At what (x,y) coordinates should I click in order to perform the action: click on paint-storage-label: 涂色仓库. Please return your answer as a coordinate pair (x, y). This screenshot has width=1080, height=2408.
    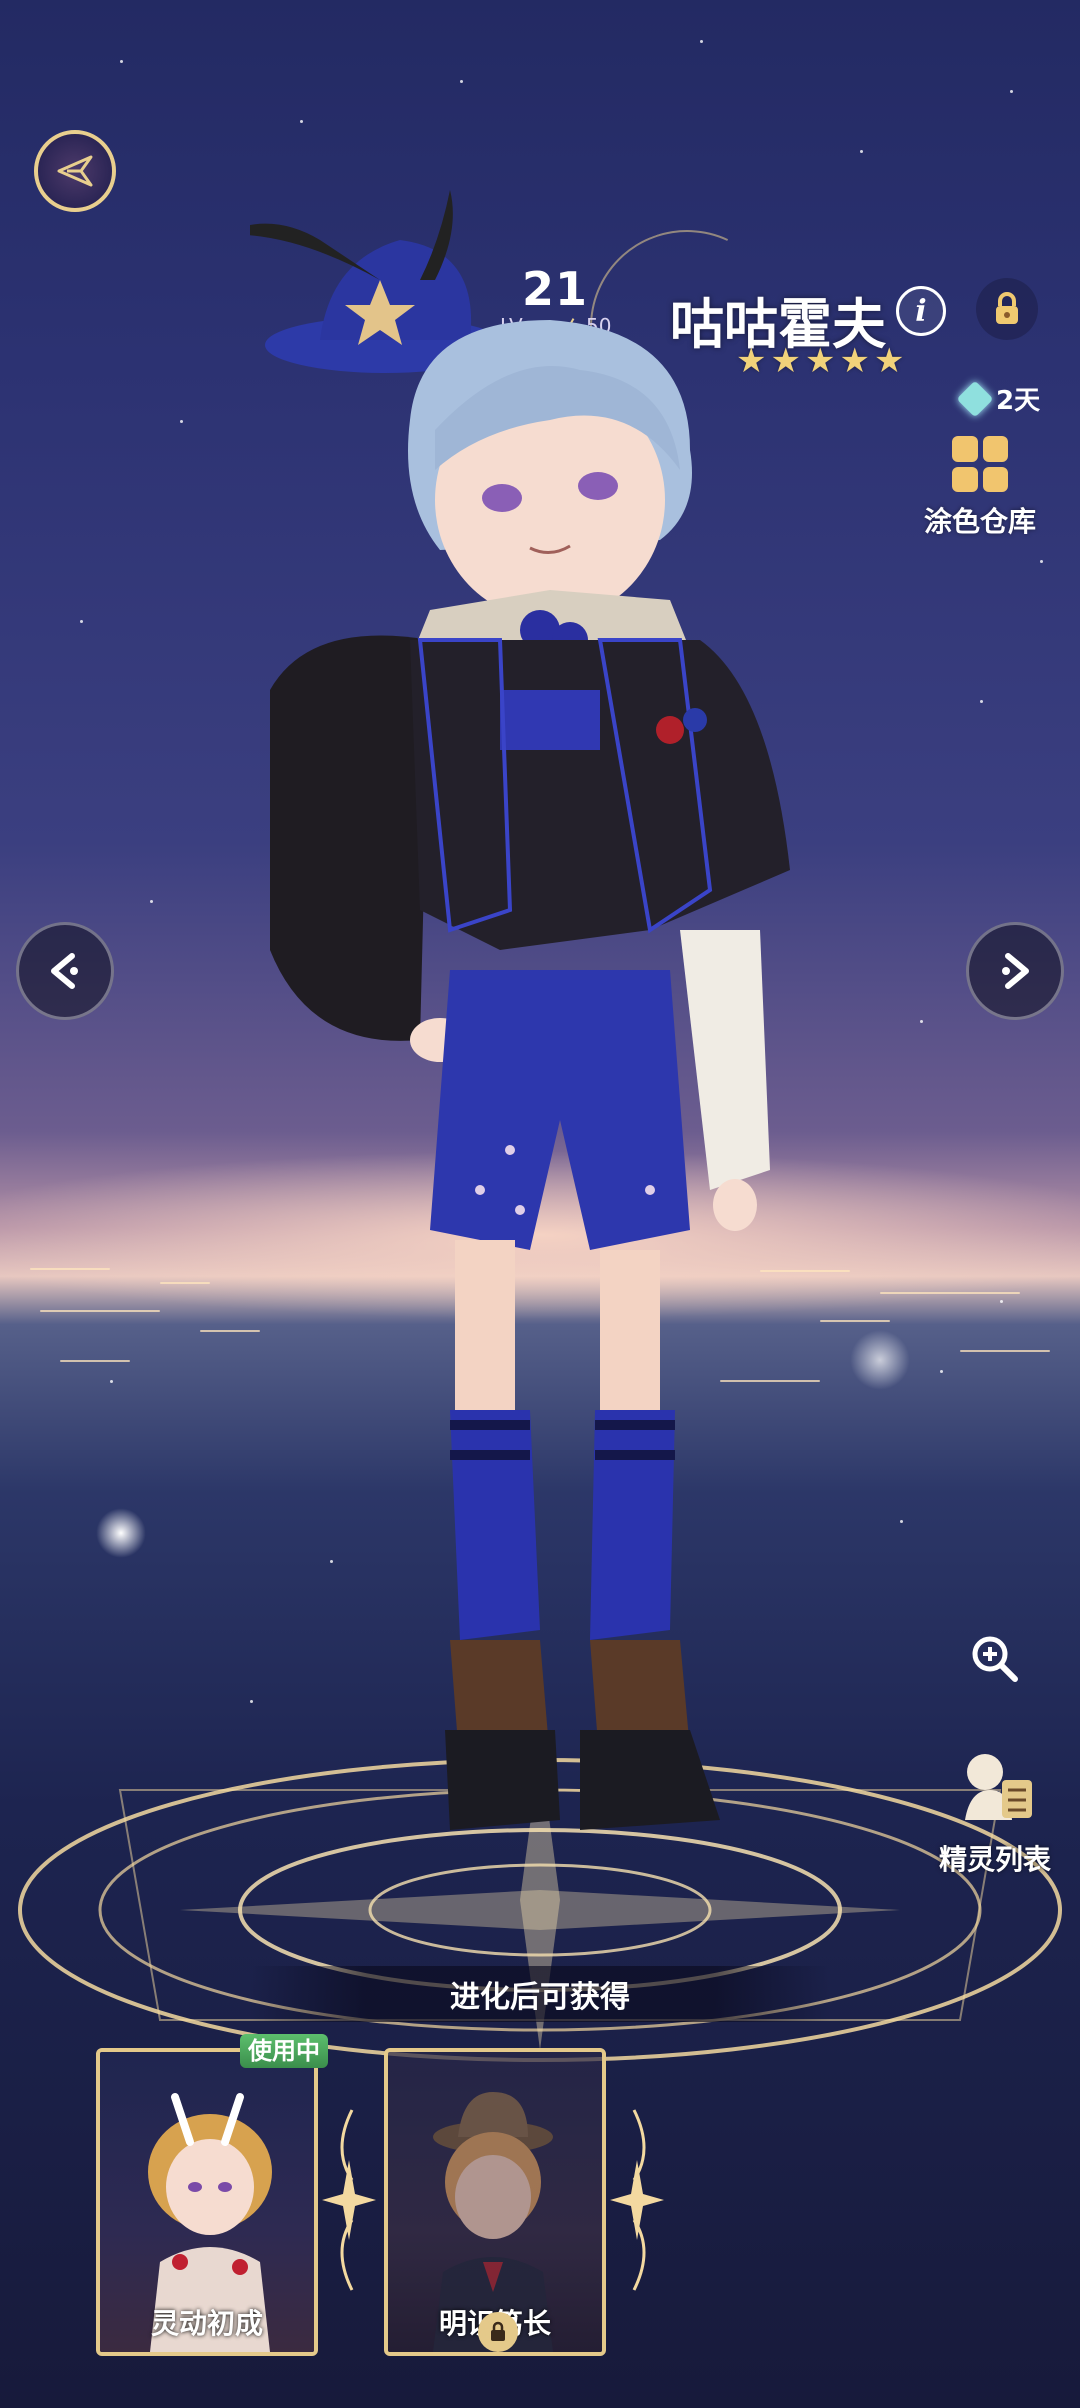
    Looking at the image, I should click on (979, 521).